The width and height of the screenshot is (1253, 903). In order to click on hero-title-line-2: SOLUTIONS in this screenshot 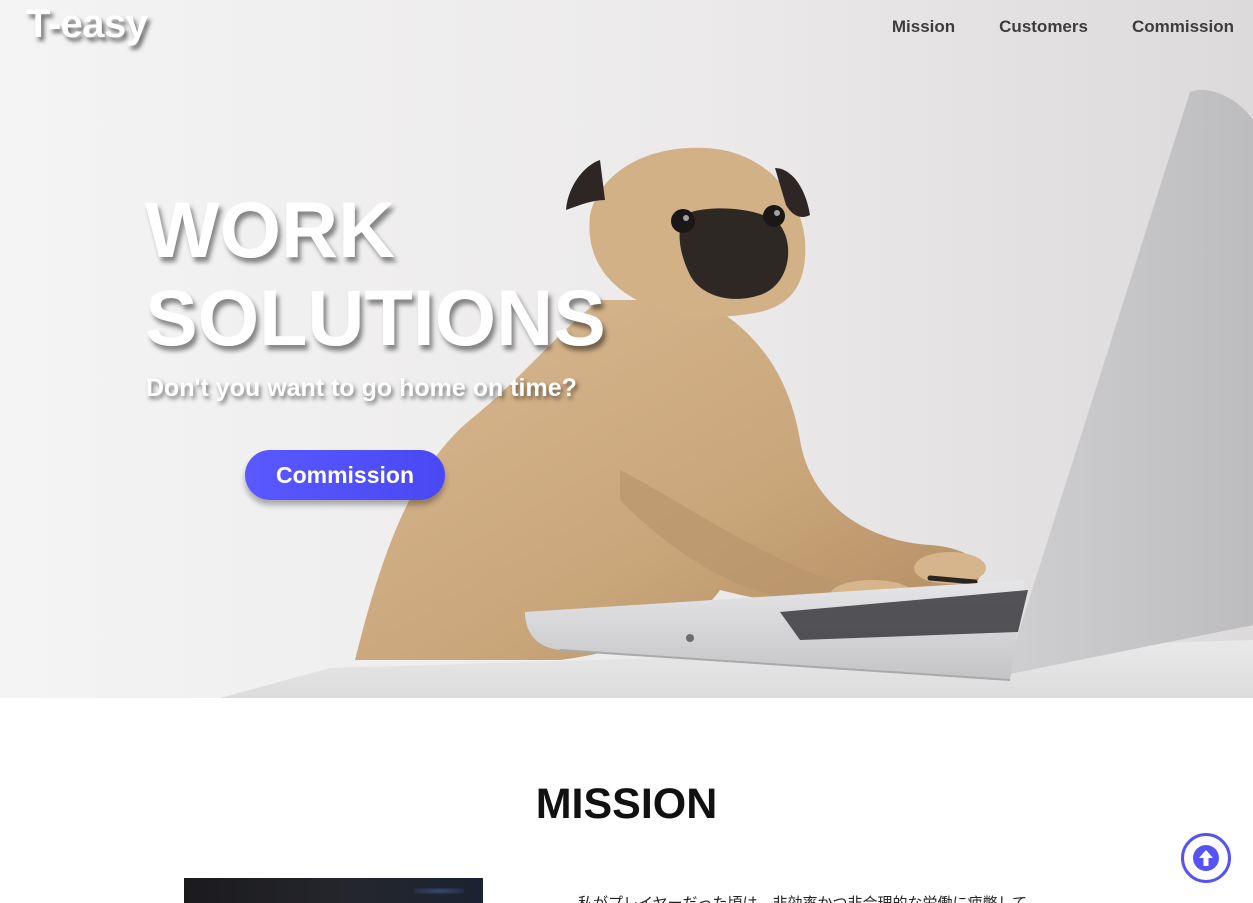, I will do `click(375, 317)`.